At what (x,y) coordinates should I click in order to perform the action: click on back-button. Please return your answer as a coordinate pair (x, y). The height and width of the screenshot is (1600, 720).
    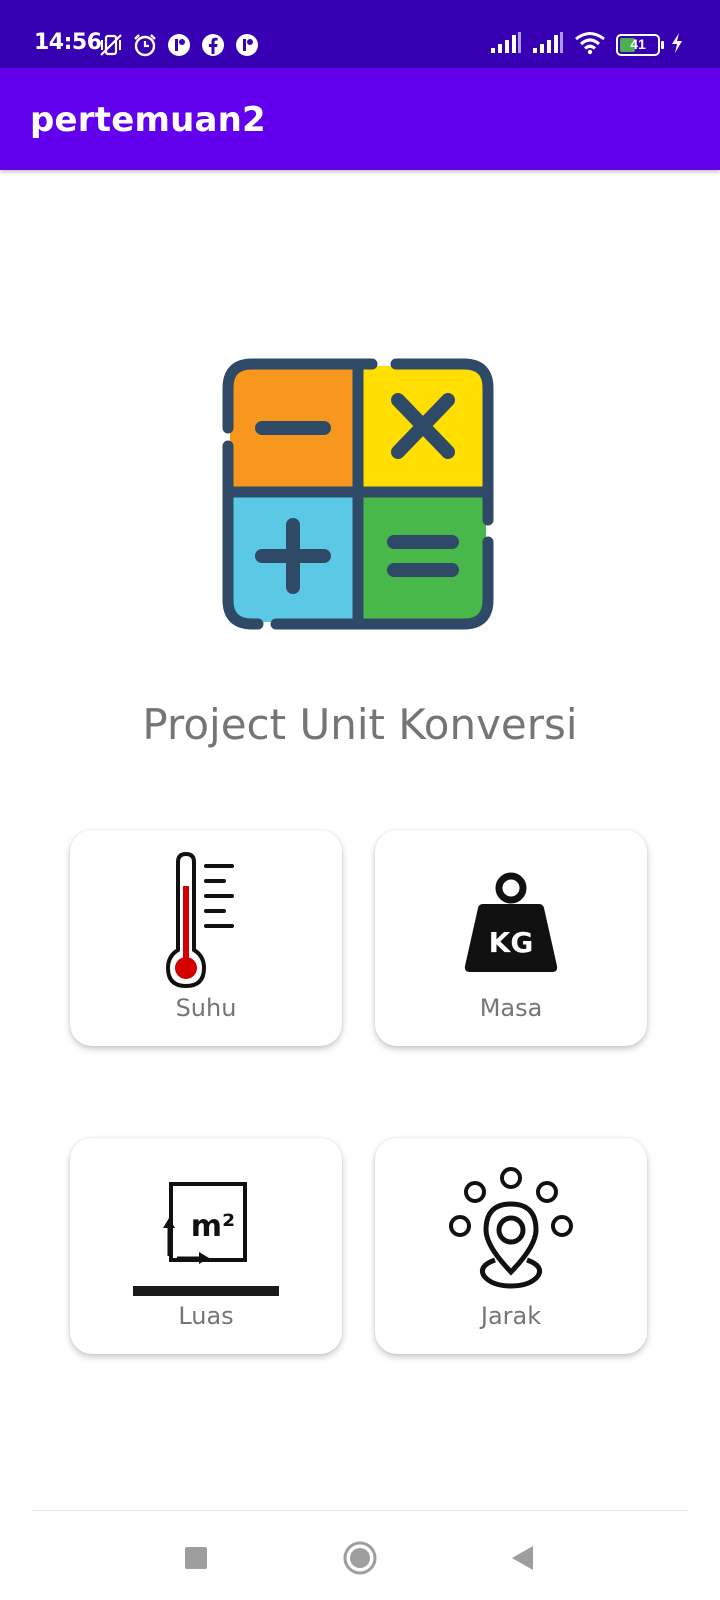
    Looking at the image, I should click on (522, 1560).